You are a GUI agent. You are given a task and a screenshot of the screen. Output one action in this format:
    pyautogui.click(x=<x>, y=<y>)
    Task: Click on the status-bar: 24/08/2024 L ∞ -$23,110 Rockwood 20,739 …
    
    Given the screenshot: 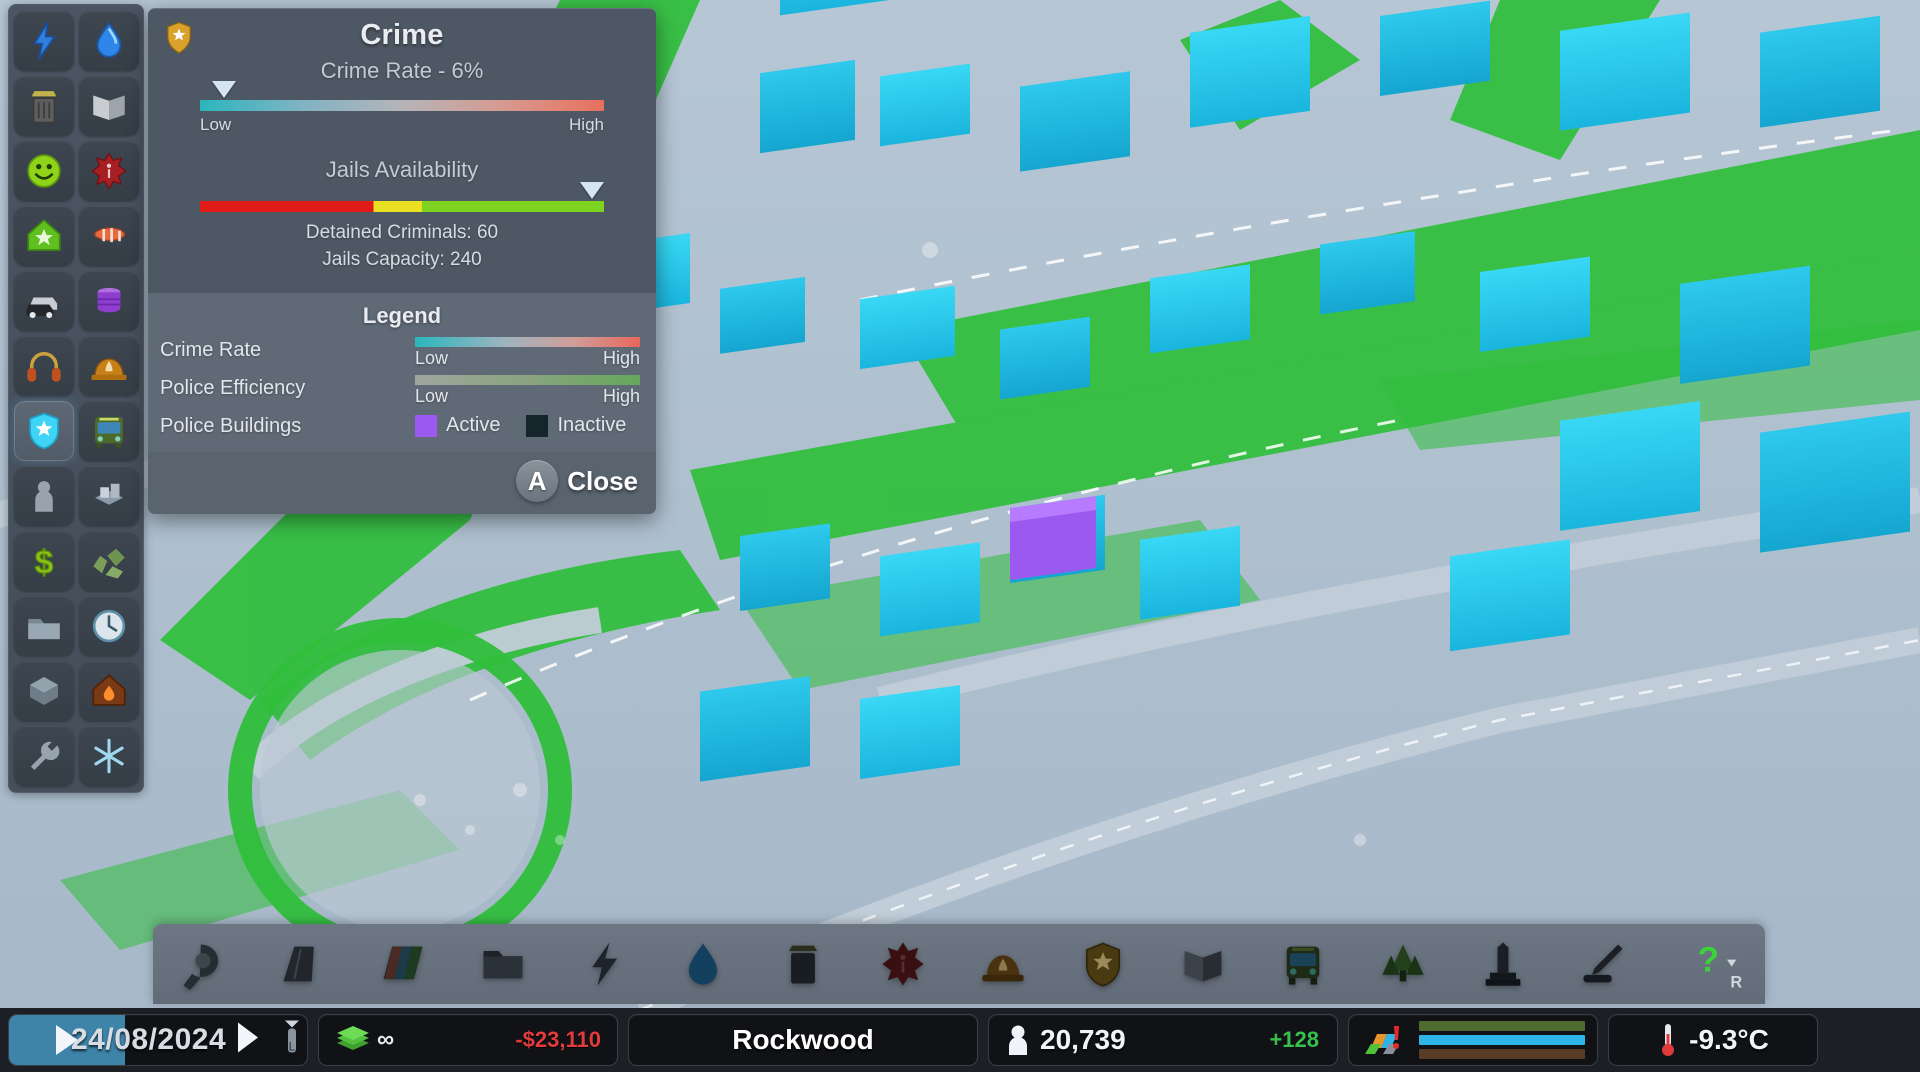 What is the action you would take?
    pyautogui.click(x=960, y=1040)
    